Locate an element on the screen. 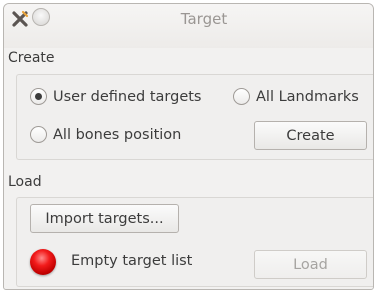  title-bar: Target is located at coordinates (188, 26).